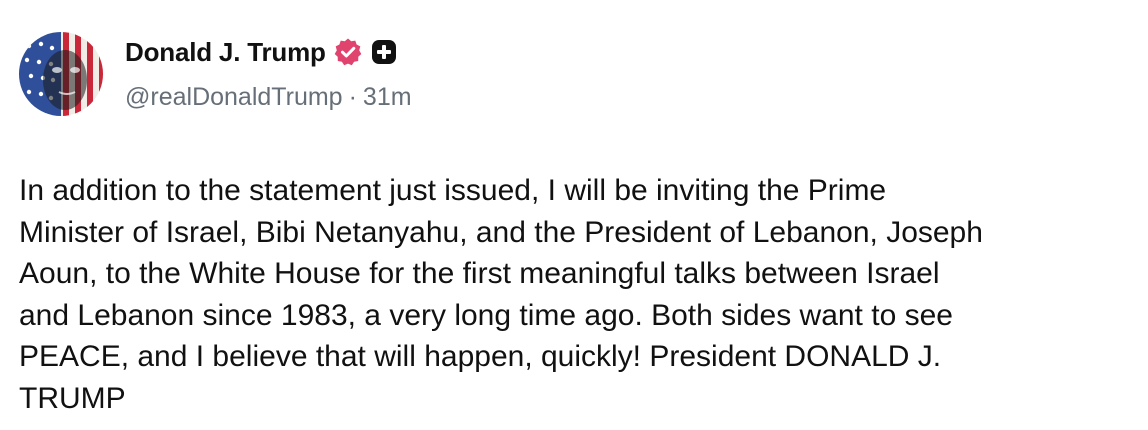 Image resolution: width=1148 pixels, height=430 pixels. What do you see at coordinates (268, 73) in the screenshot?
I see `post-header: Donald J. Trump @realDonaldTrump · 31m` at bounding box center [268, 73].